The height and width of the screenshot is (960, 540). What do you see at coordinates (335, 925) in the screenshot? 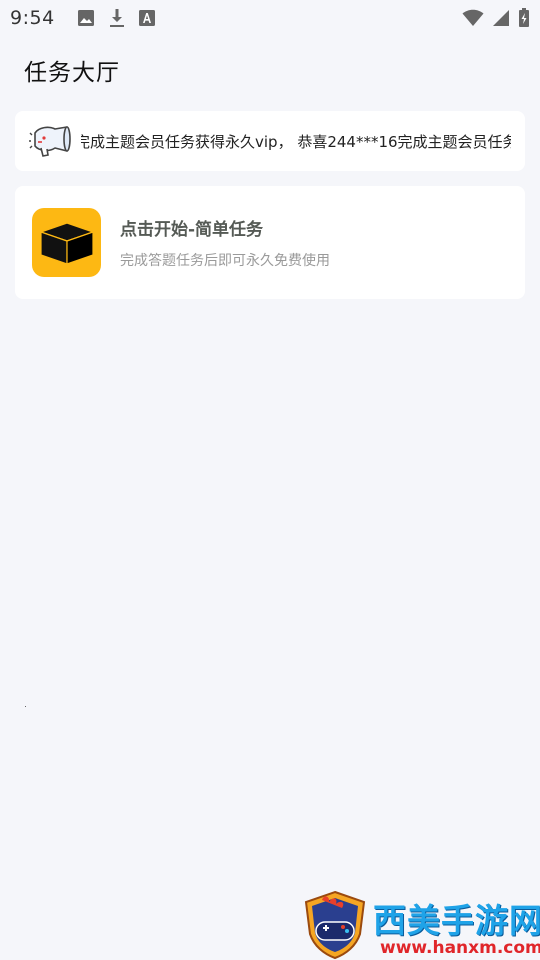
I see `gamepad-shield-icon` at bounding box center [335, 925].